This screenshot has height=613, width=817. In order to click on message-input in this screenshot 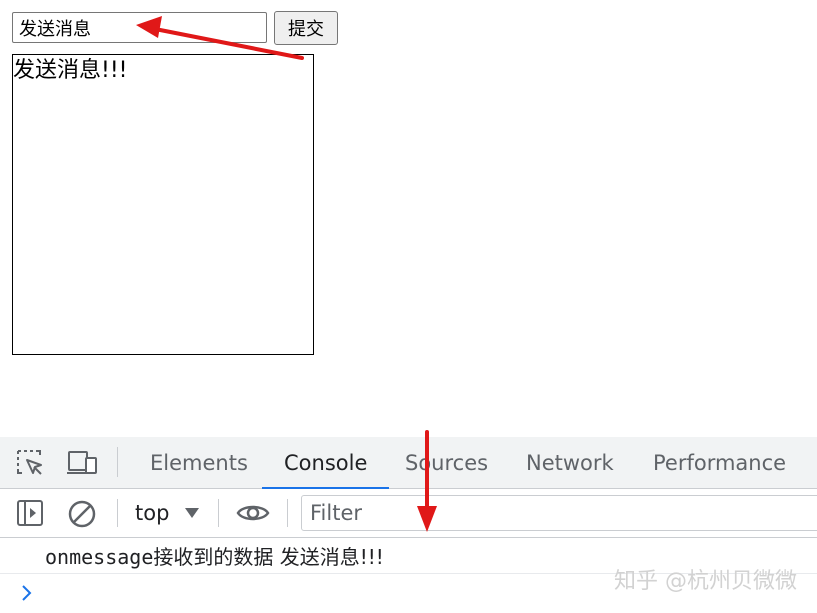, I will do `click(139, 27)`.